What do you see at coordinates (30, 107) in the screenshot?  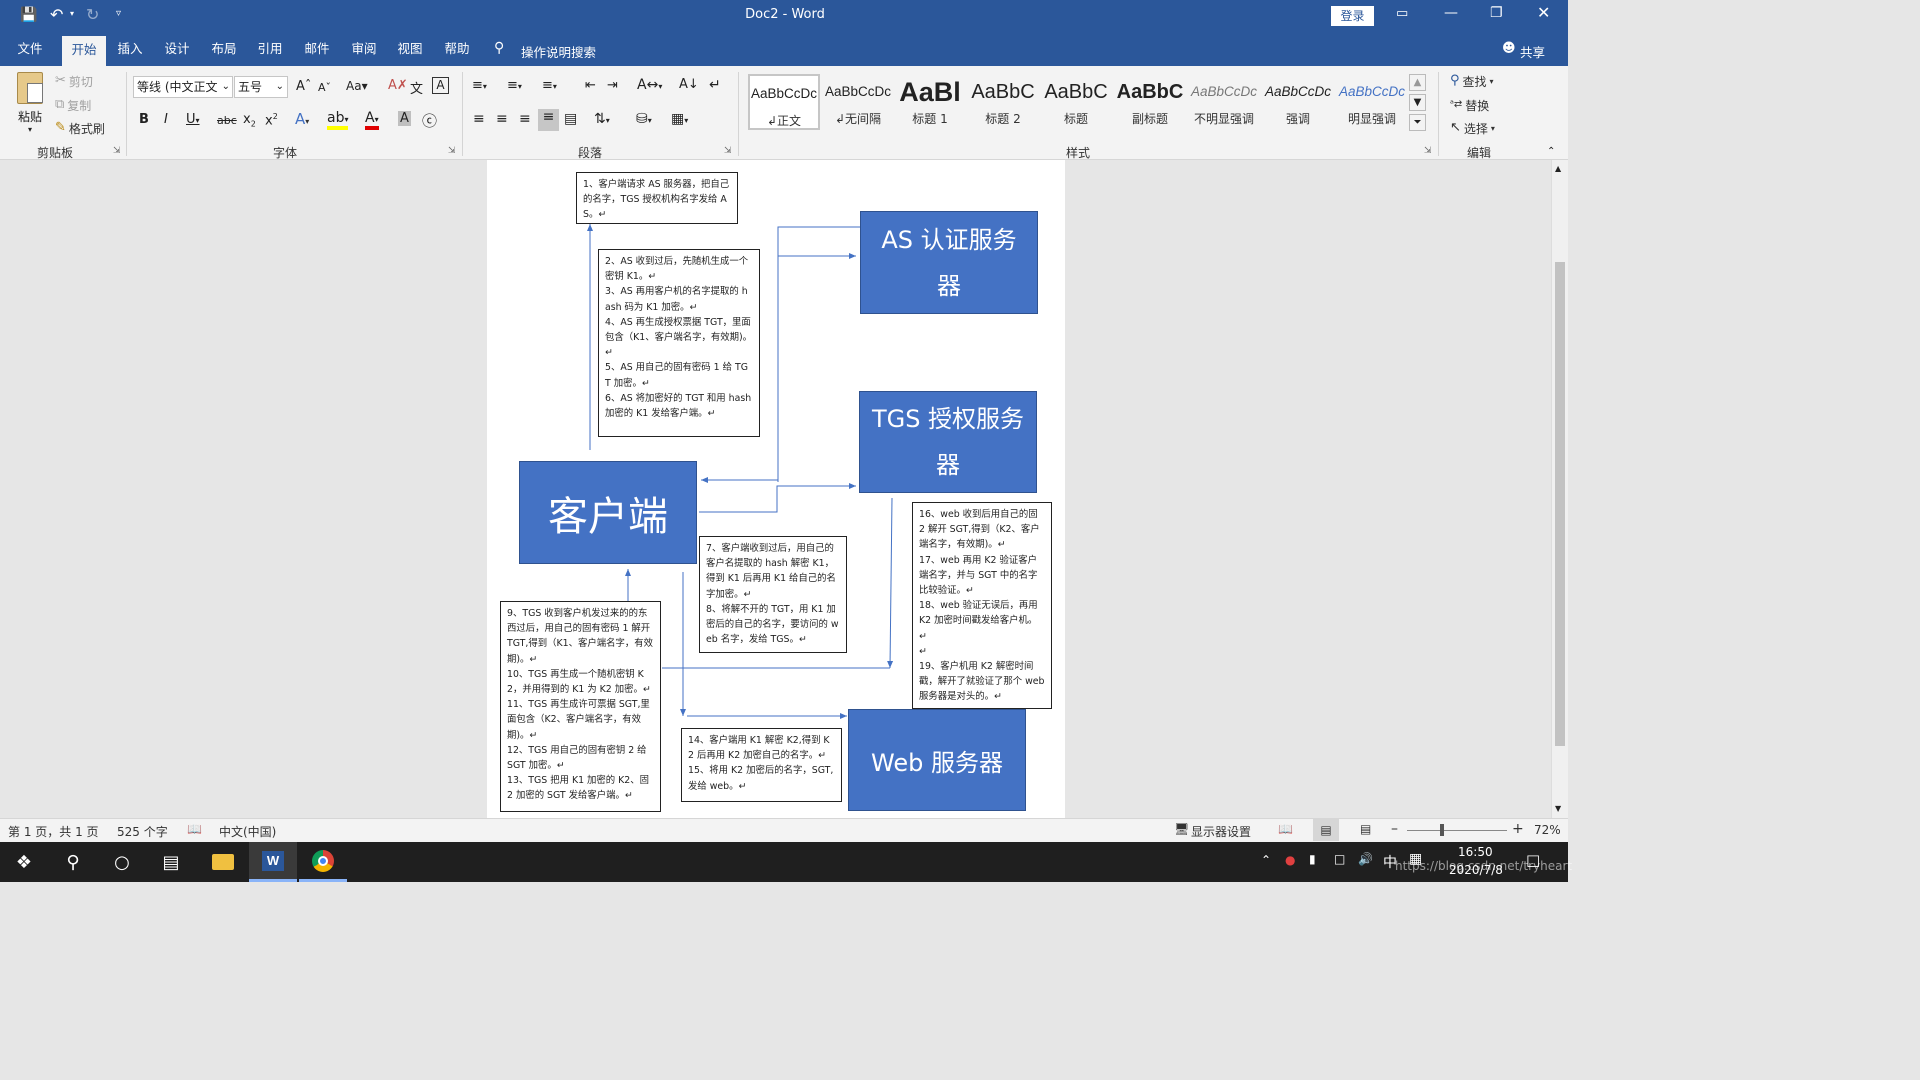 I see `paste-button: 粘贴 ▾` at bounding box center [30, 107].